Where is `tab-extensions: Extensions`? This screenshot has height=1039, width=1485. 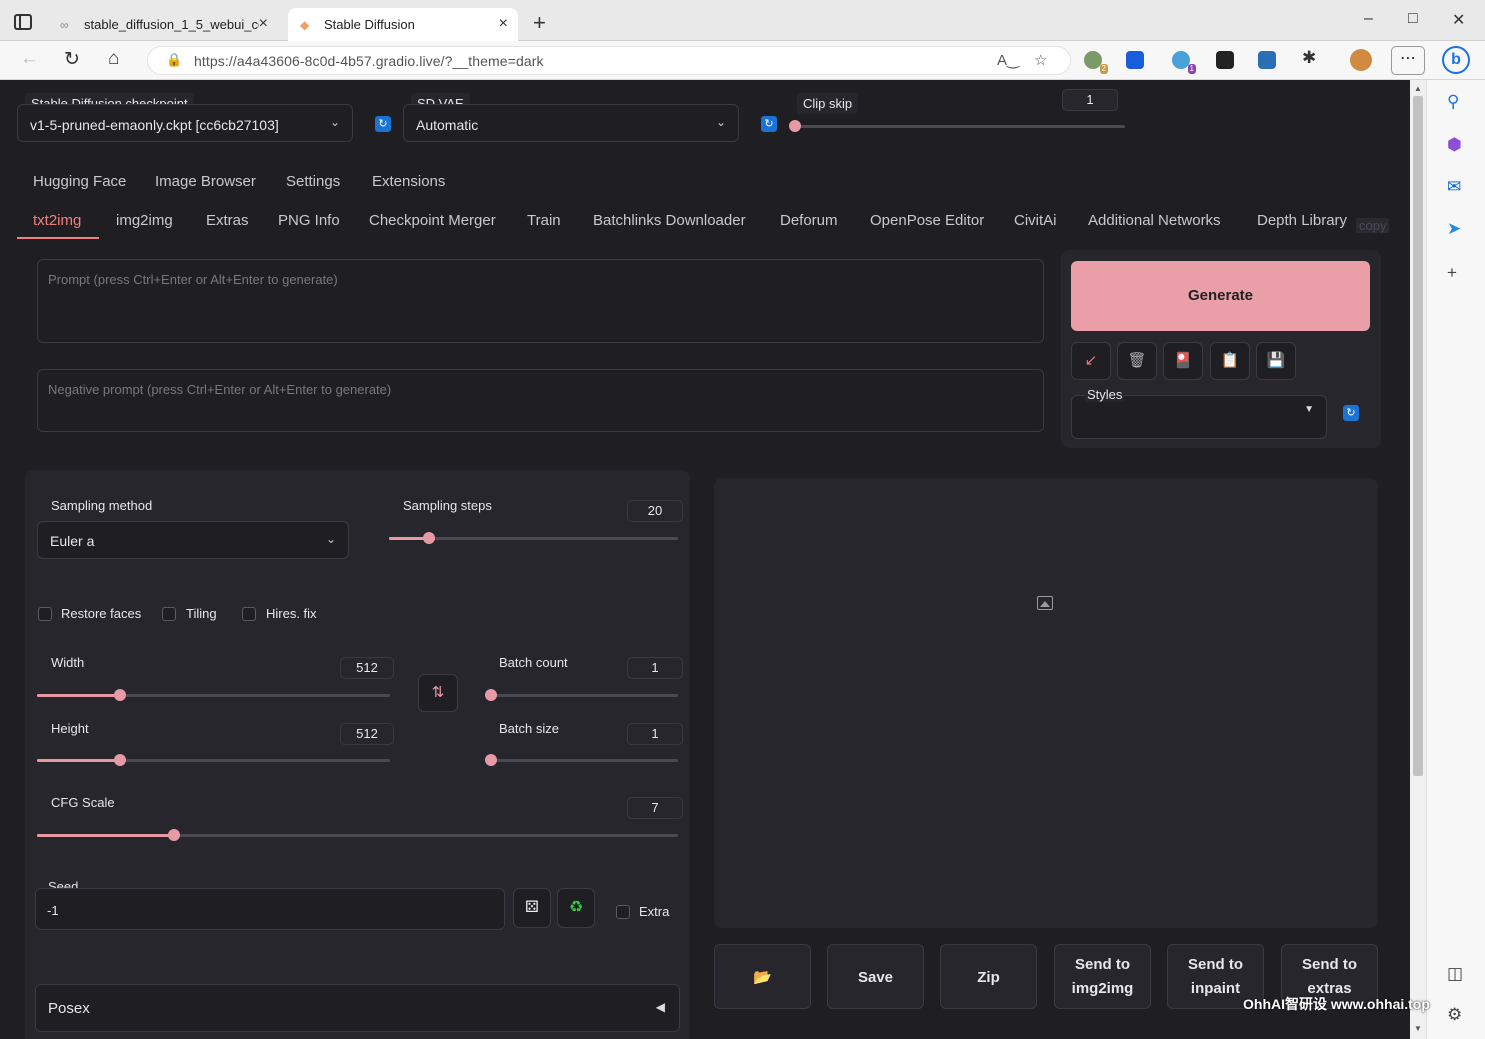
tab-extensions: Extensions is located at coordinates (408, 181).